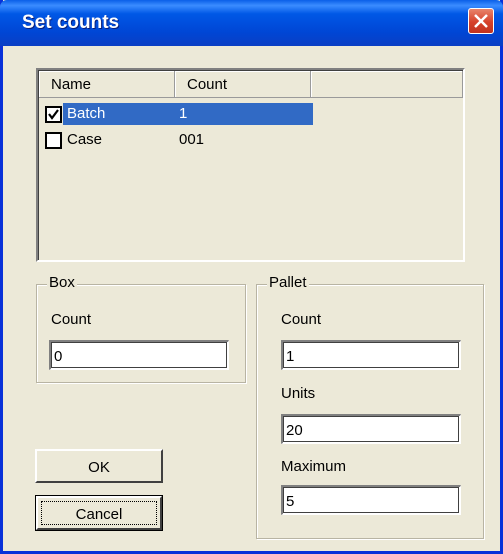 The height and width of the screenshot is (554, 503). I want to click on column-header-name: Name, so click(107, 84).